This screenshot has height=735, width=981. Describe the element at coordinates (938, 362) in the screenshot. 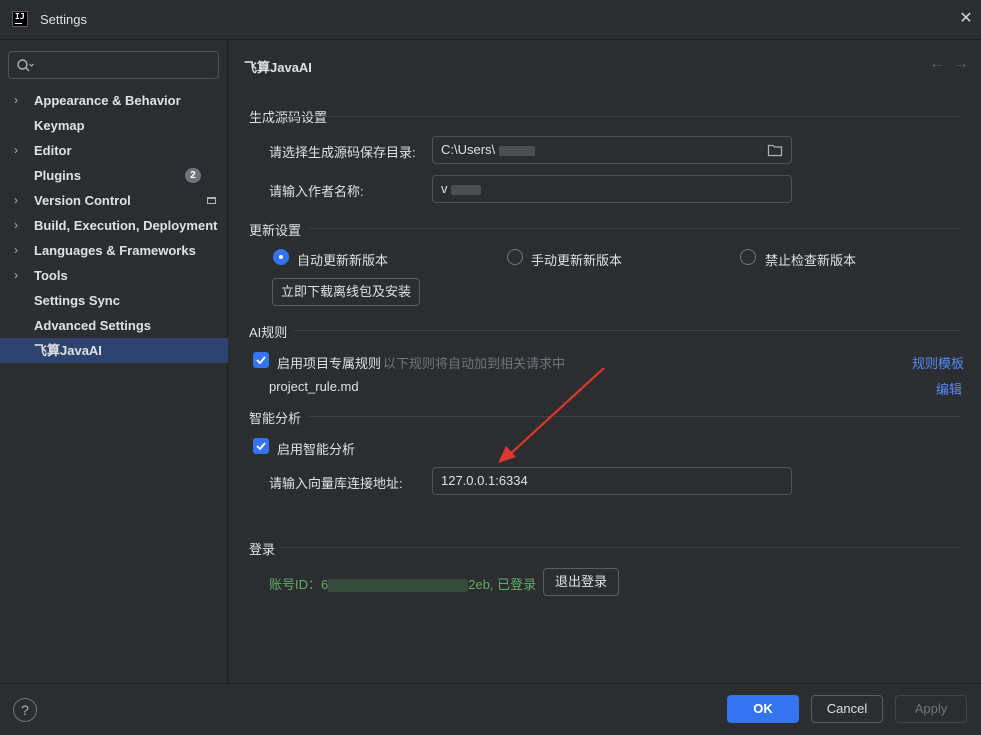

I see `rule-template-link: 规则模板` at that location.